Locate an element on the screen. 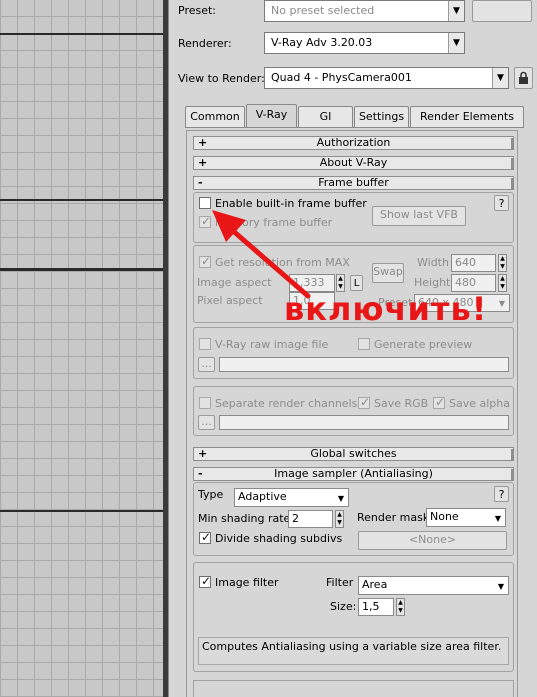  width-field: 640 is located at coordinates (473, 263).